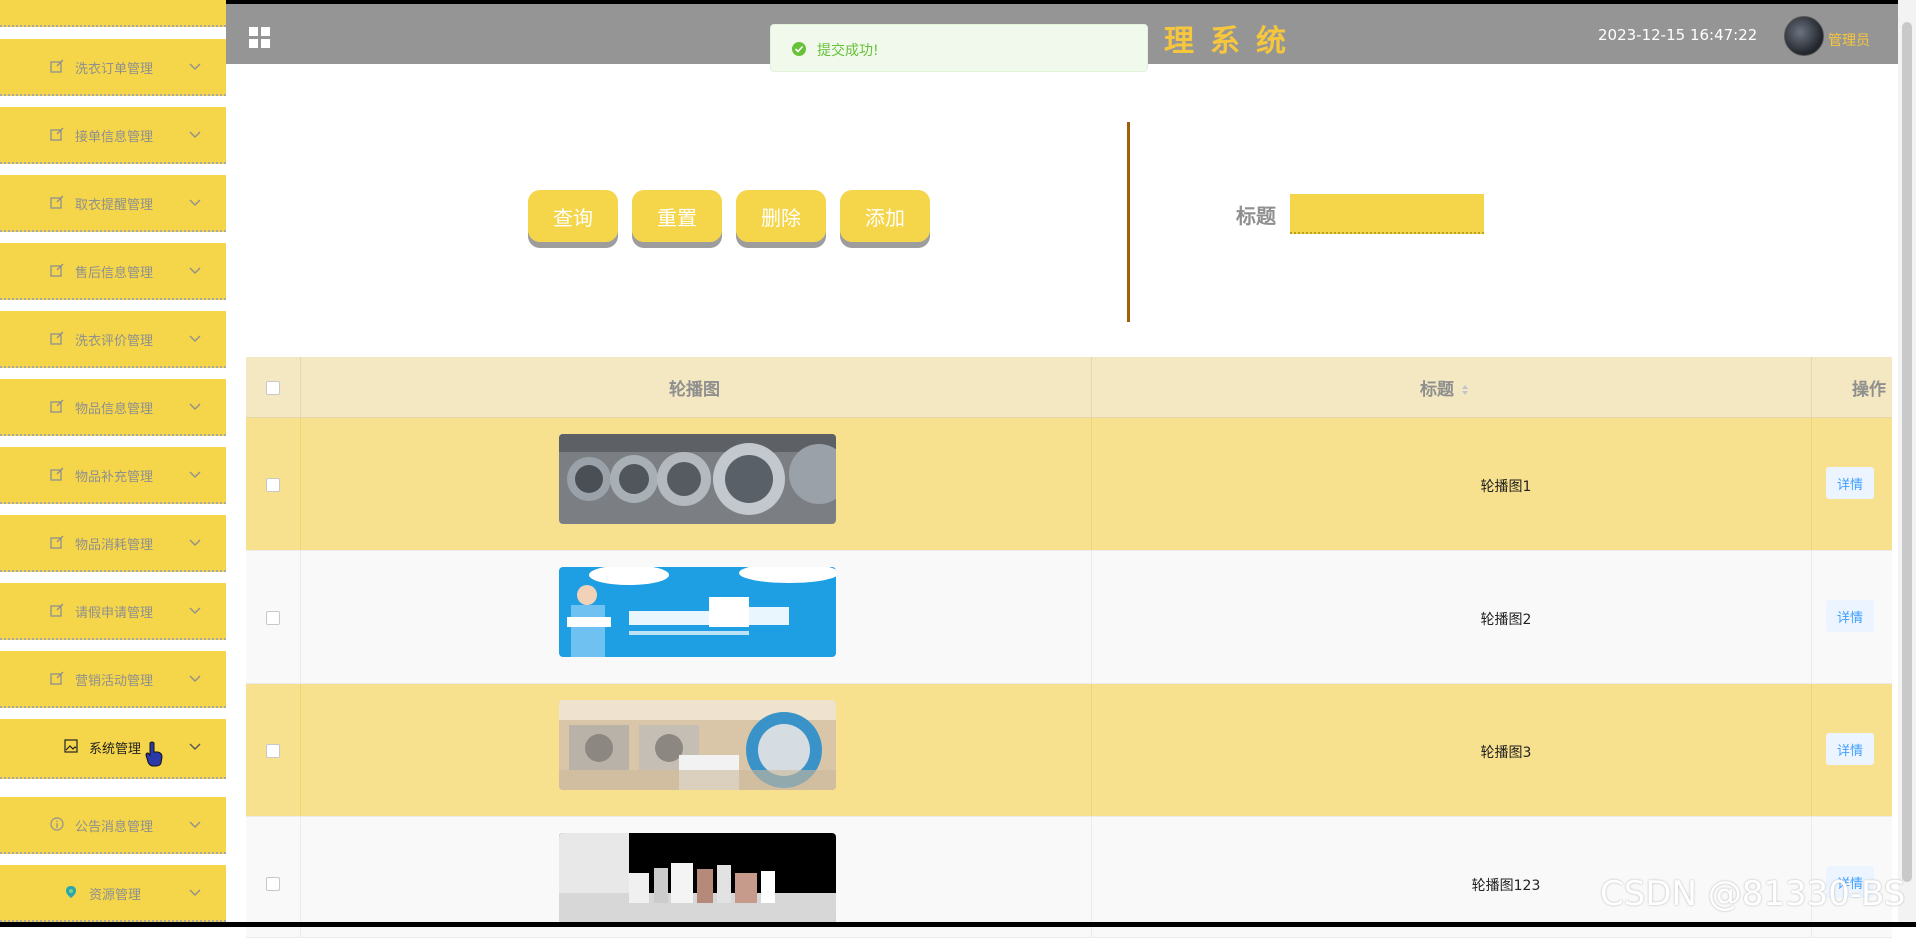 This screenshot has width=1916, height=938. What do you see at coordinates (1069, 750) in the screenshot?
I see `table-row: 轮播图3 详情` at bounding box center [1069, 750].